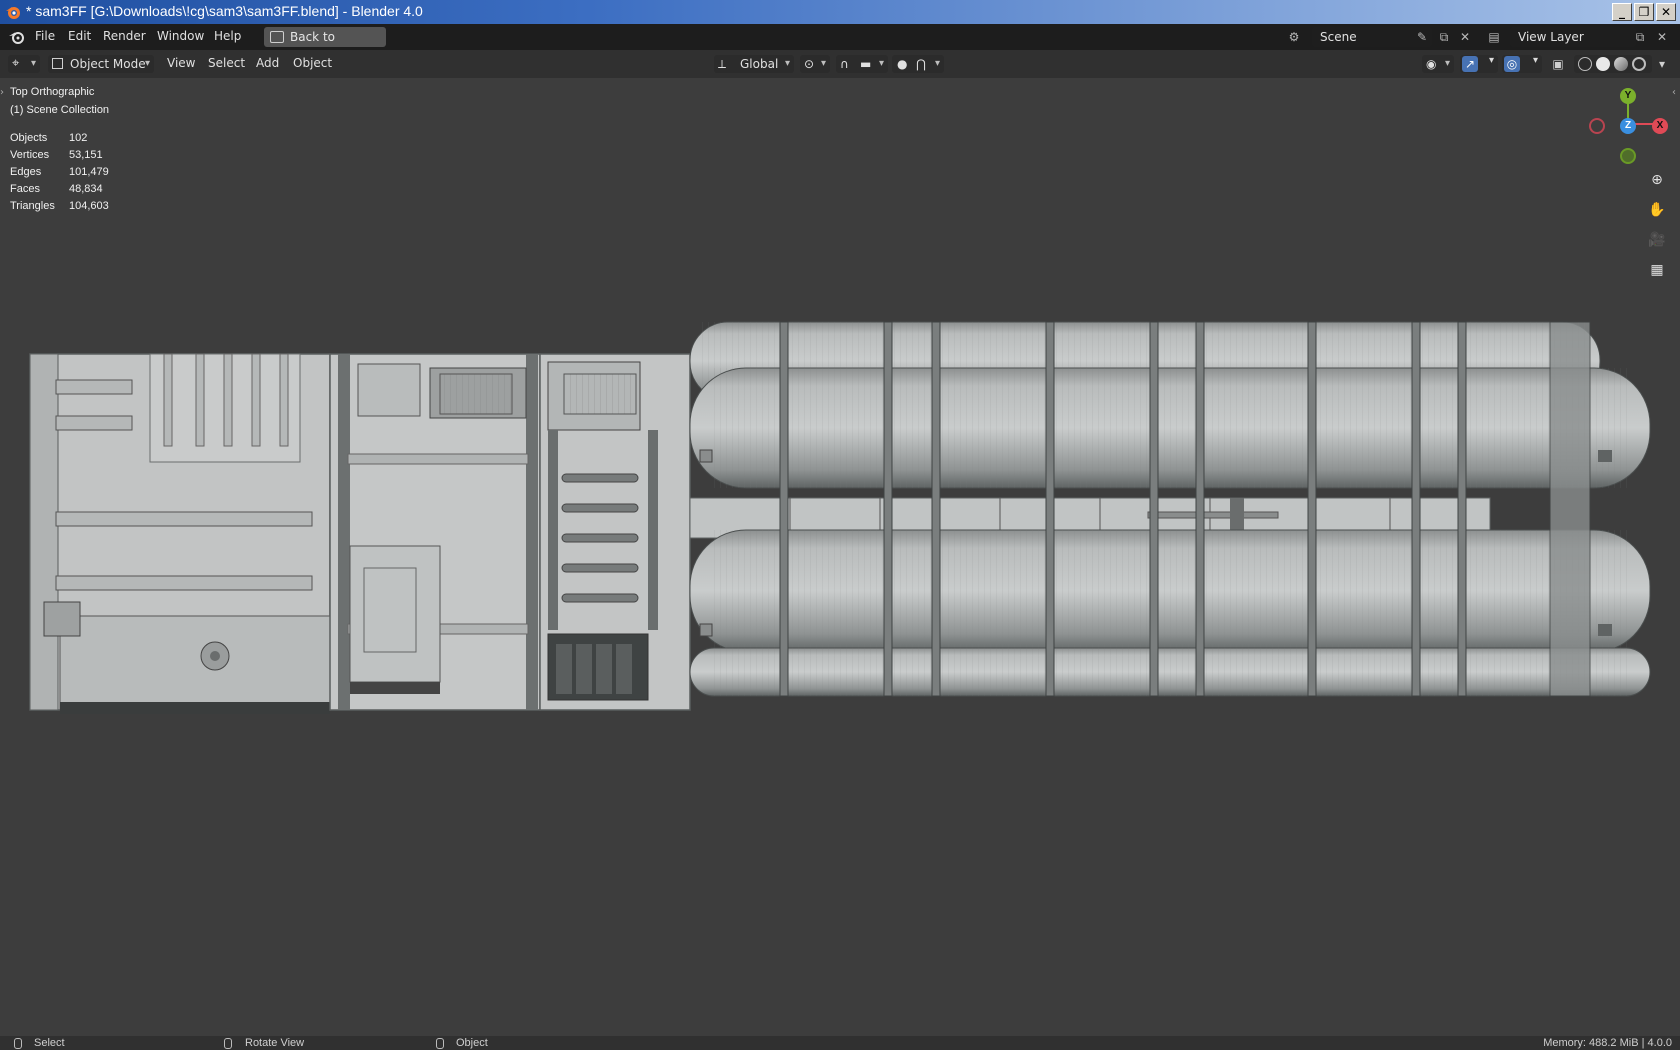 This screenshot has height=1050, width=1680. Describe the element at coordinates (1644, 12) in the screenshot. I see `restore-button: ❐` at that location.